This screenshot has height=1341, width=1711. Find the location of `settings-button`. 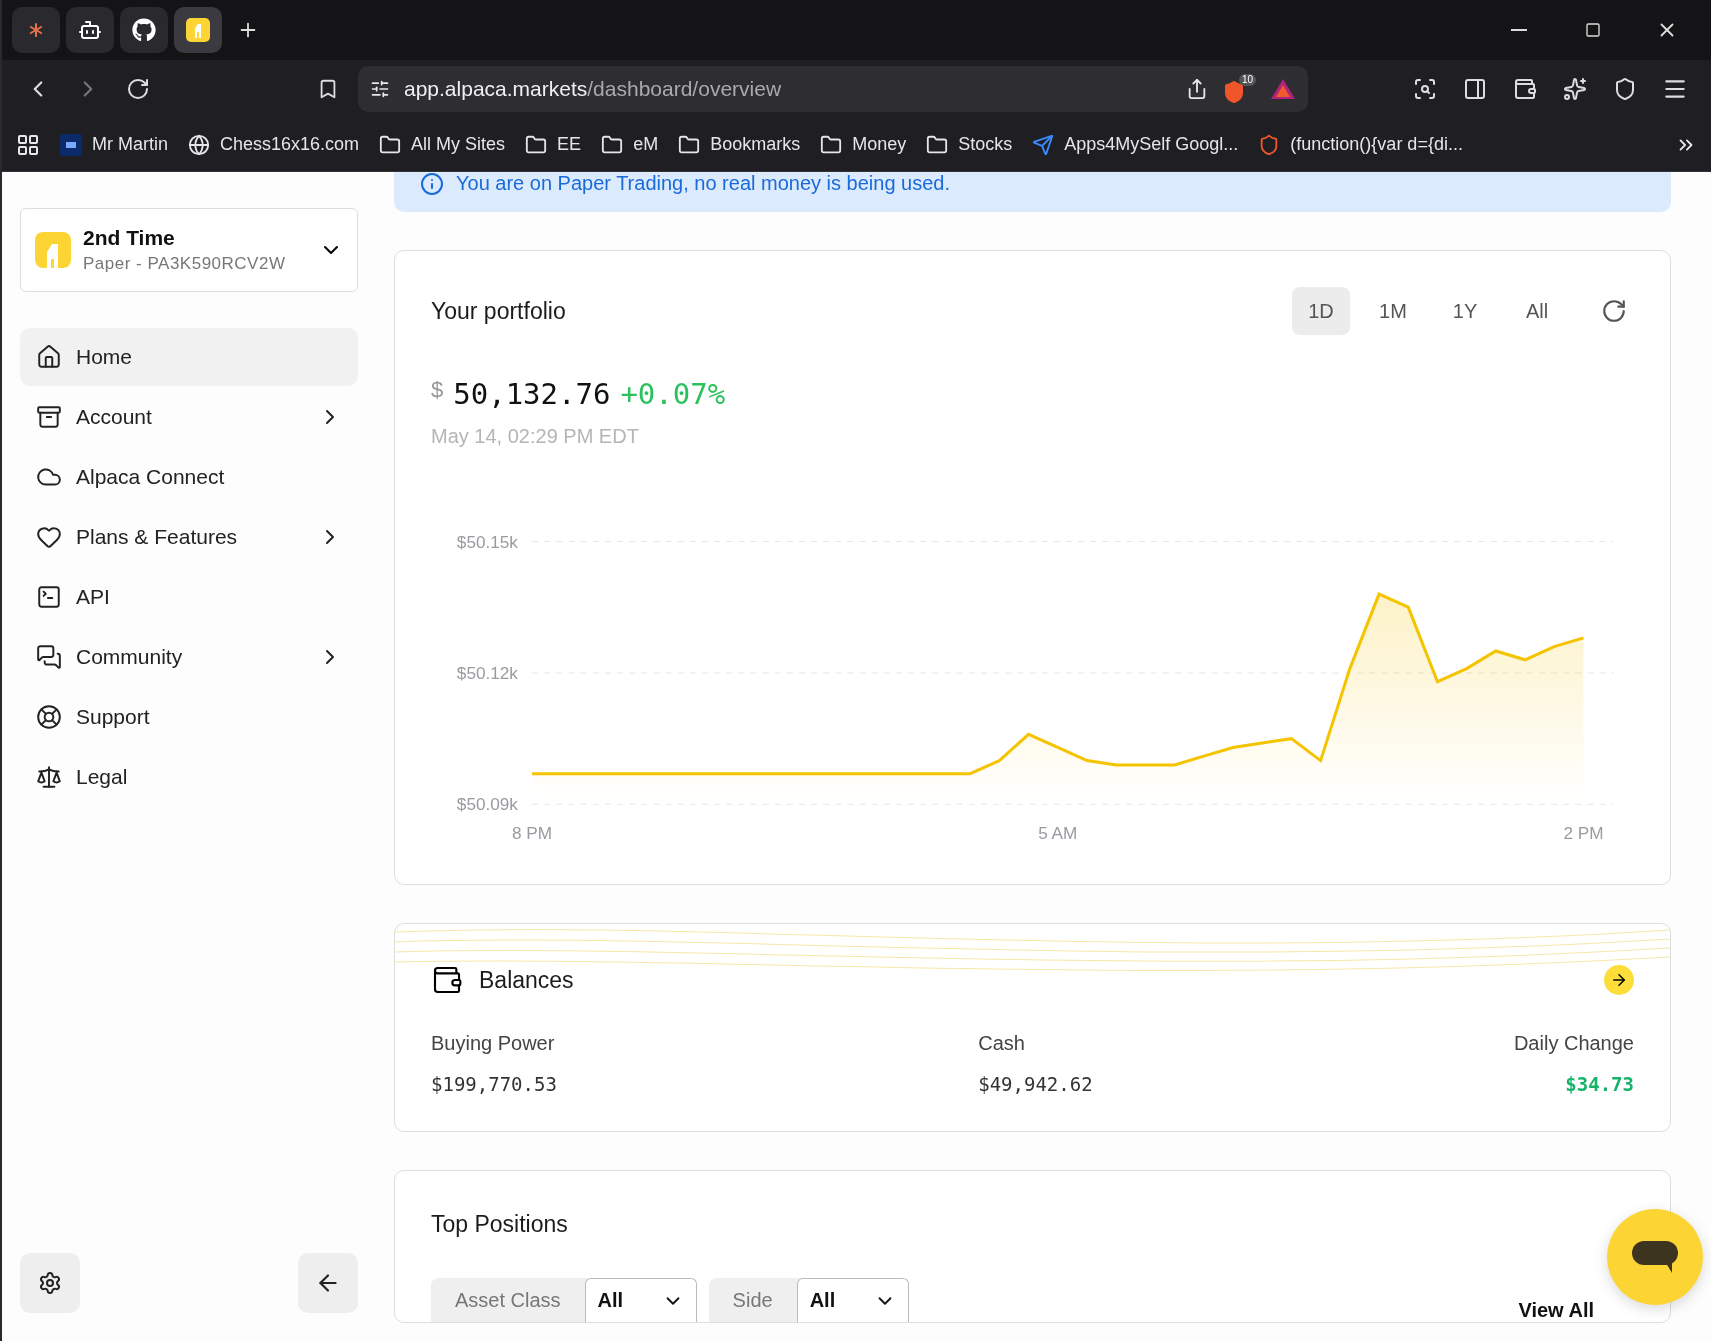

settings-button is located at coordinates (50, 1283).